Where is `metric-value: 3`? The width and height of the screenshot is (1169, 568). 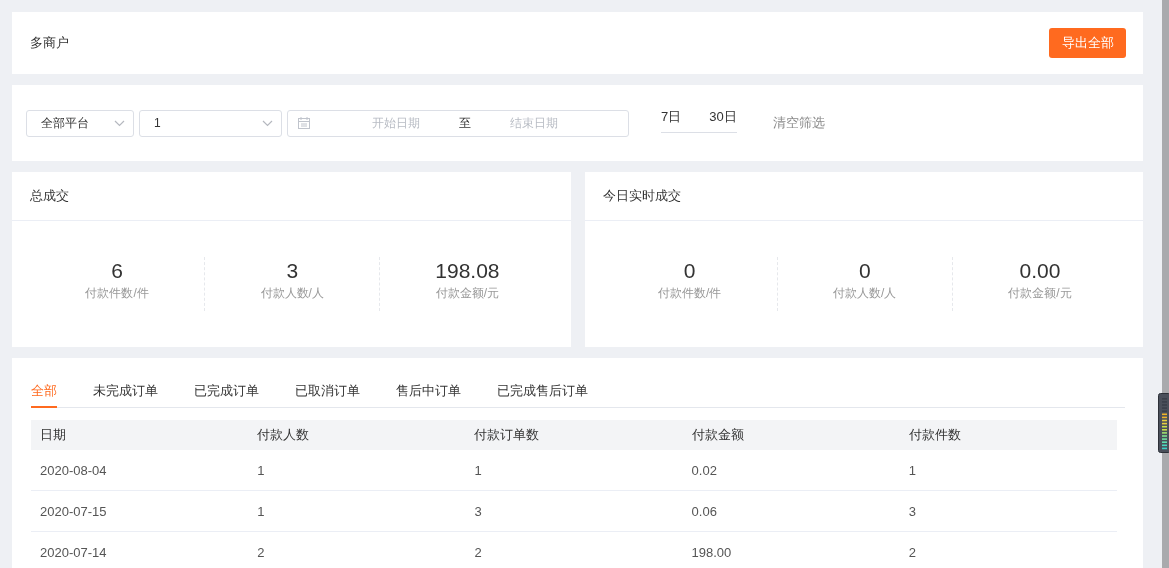
metric-value: 3 is located at coordinates (292, 271).